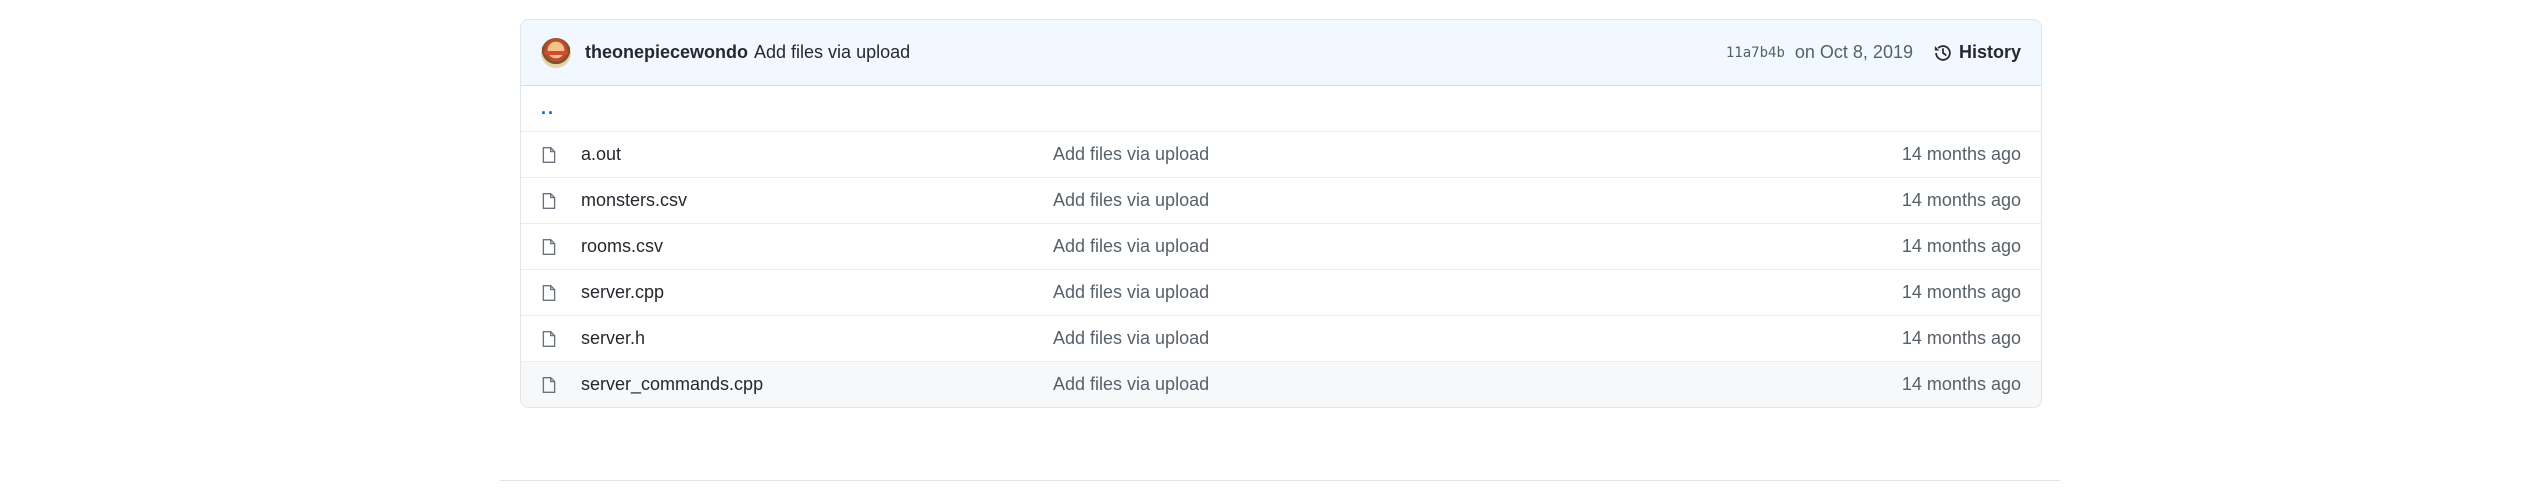  I want to click on file-name-cell: a.out, so click(817, 154).